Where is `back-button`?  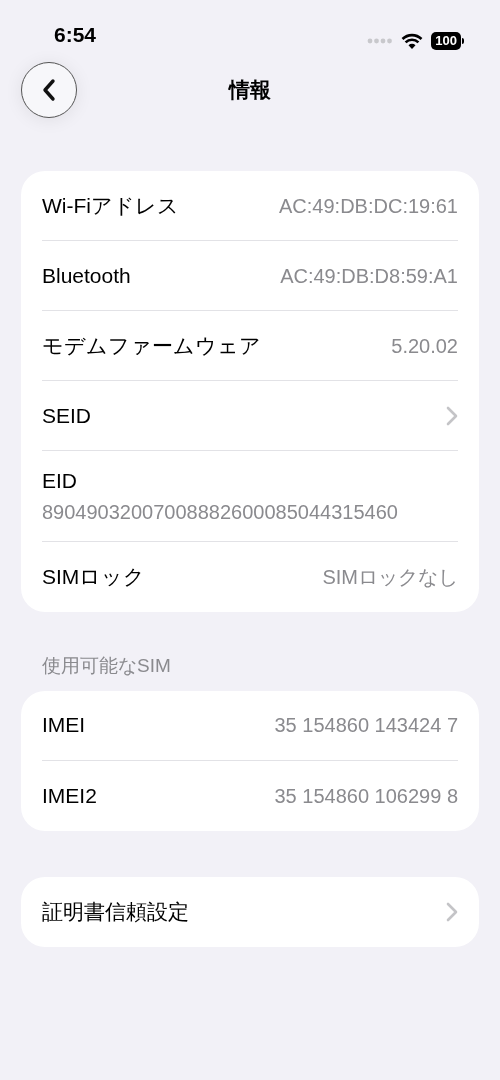
back-button is located at coordinates (49, 90).